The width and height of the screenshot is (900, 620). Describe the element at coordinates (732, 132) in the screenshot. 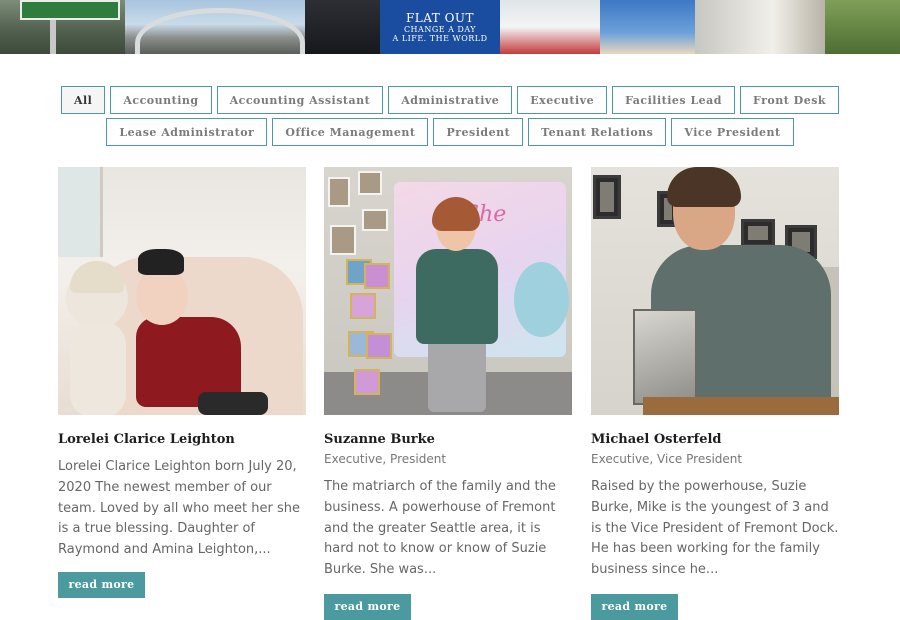

I see `filter-vice-president-button: Vice President` at that location.